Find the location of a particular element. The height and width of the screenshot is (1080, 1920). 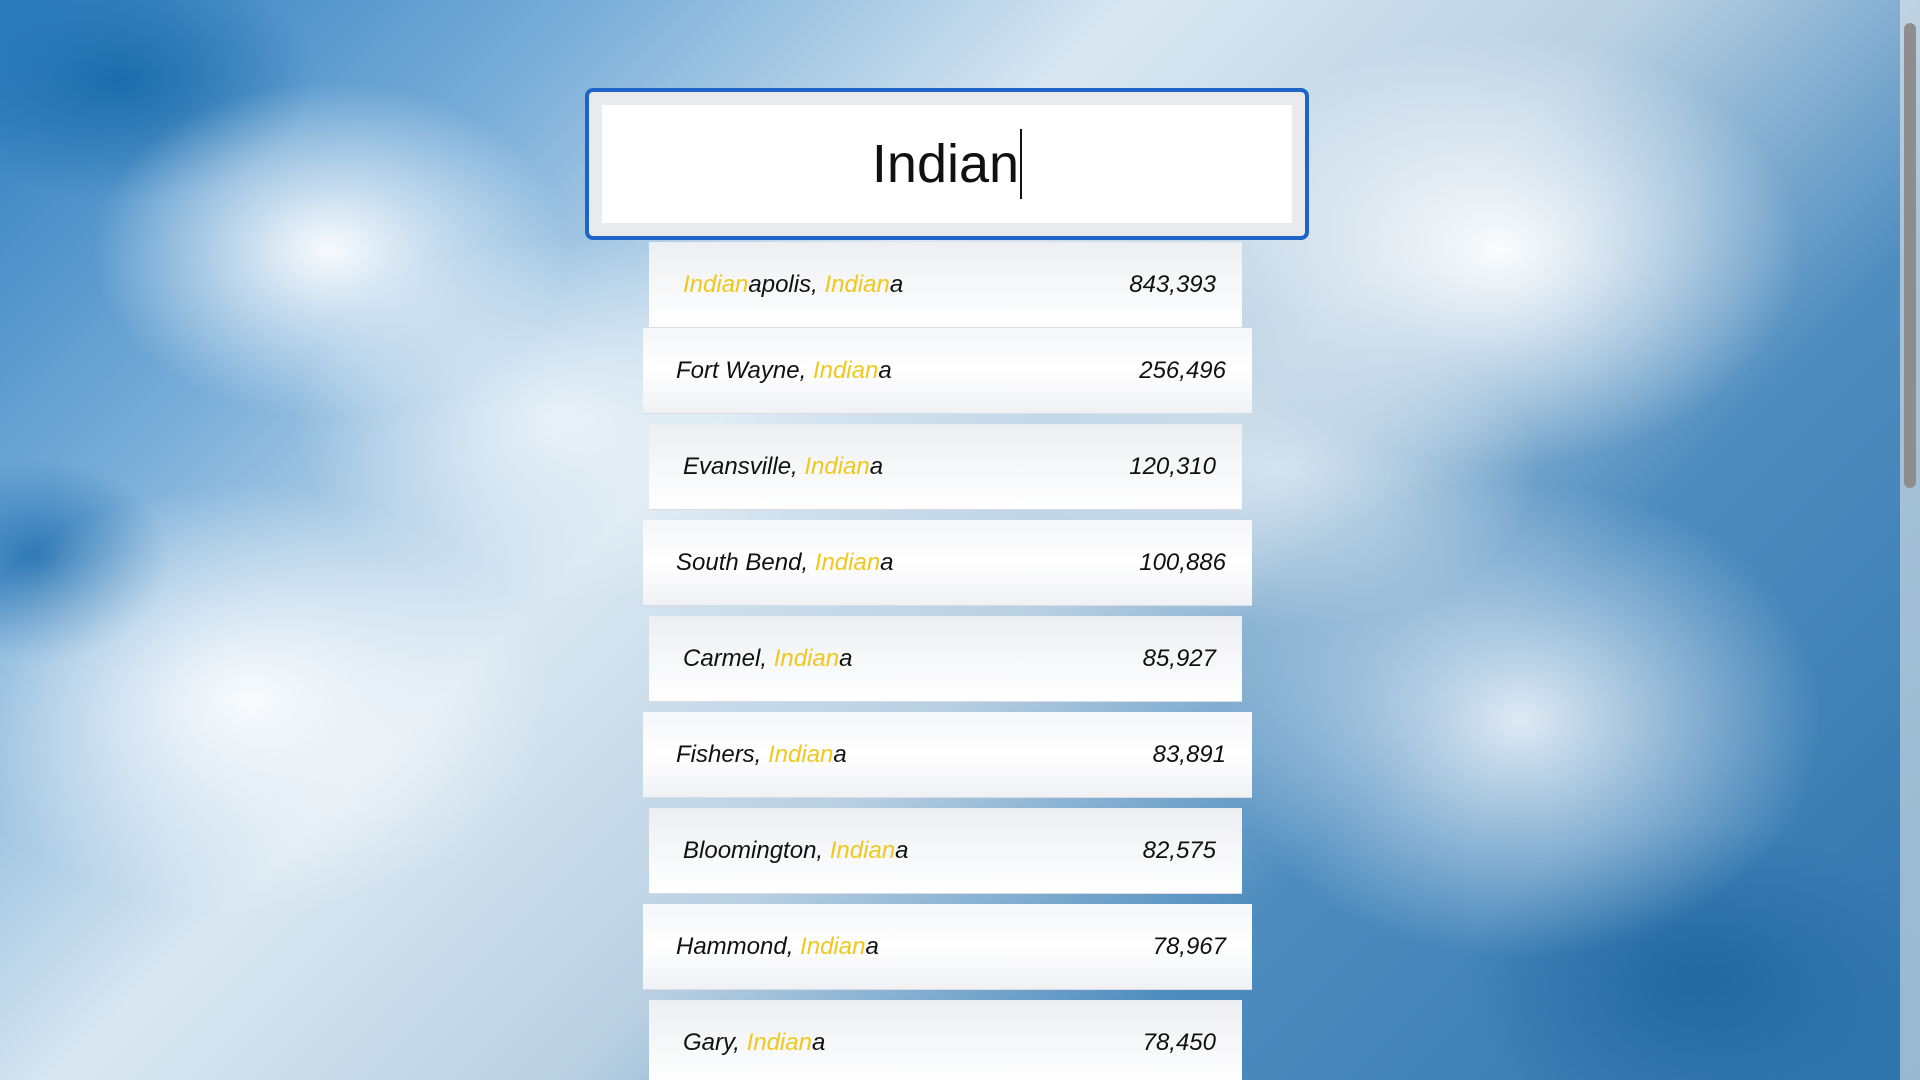

search-input: Indian is located at coordinates (947, 164).